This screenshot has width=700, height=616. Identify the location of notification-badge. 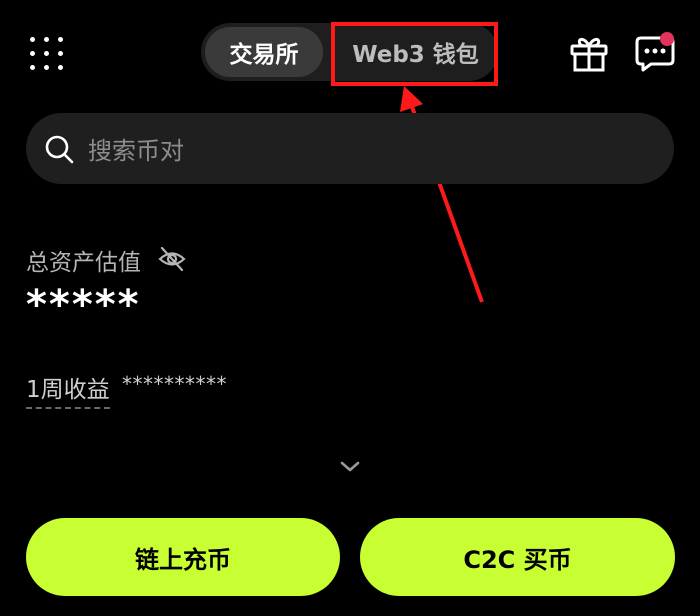
(667, 39).